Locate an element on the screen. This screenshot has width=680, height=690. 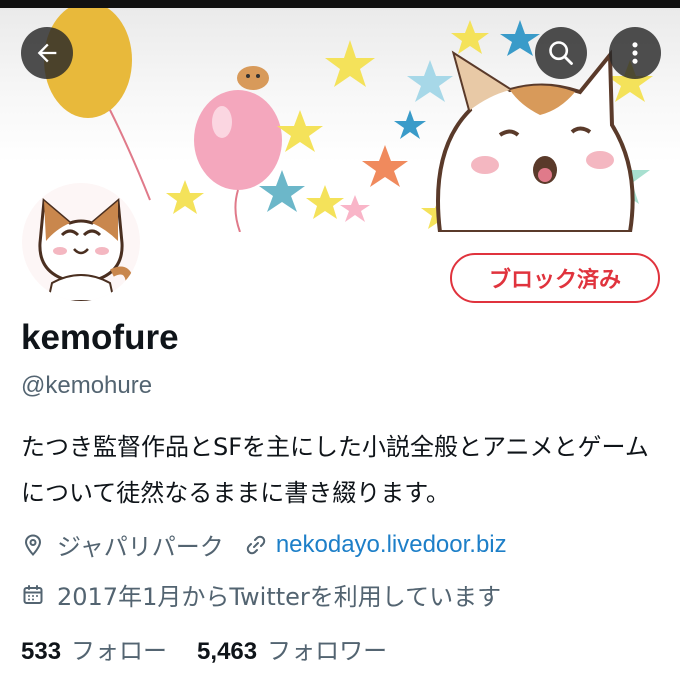
avatar is located at coordinates (81, 242).